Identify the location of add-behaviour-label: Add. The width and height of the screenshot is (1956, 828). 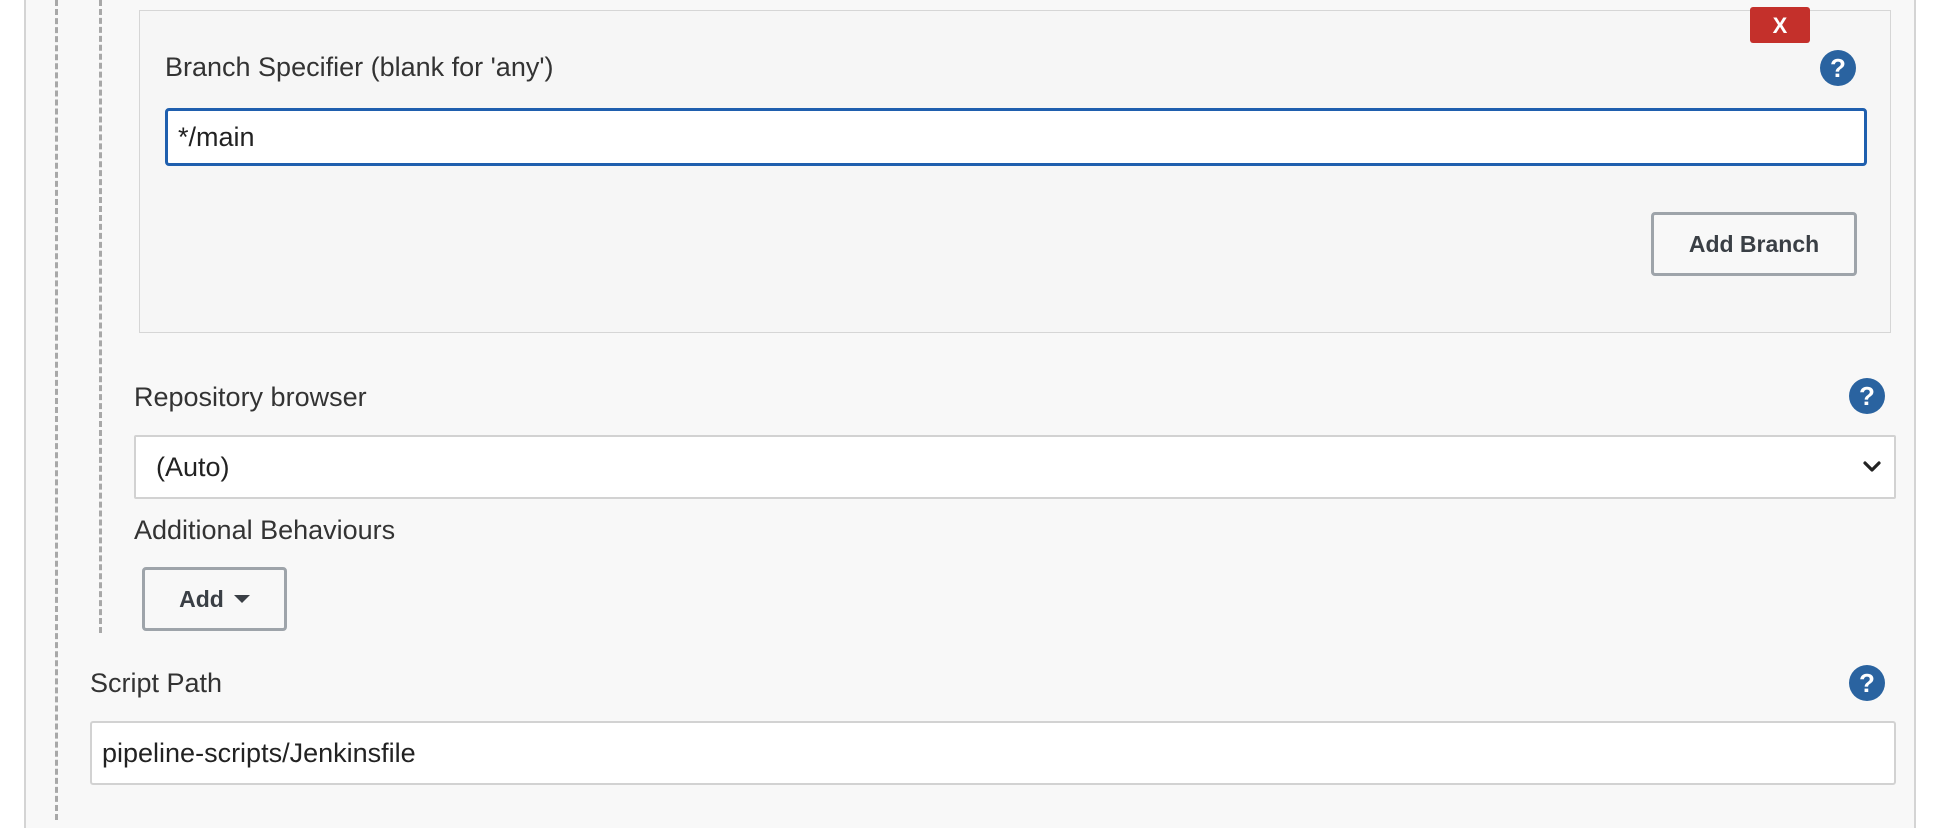
(201, 598).